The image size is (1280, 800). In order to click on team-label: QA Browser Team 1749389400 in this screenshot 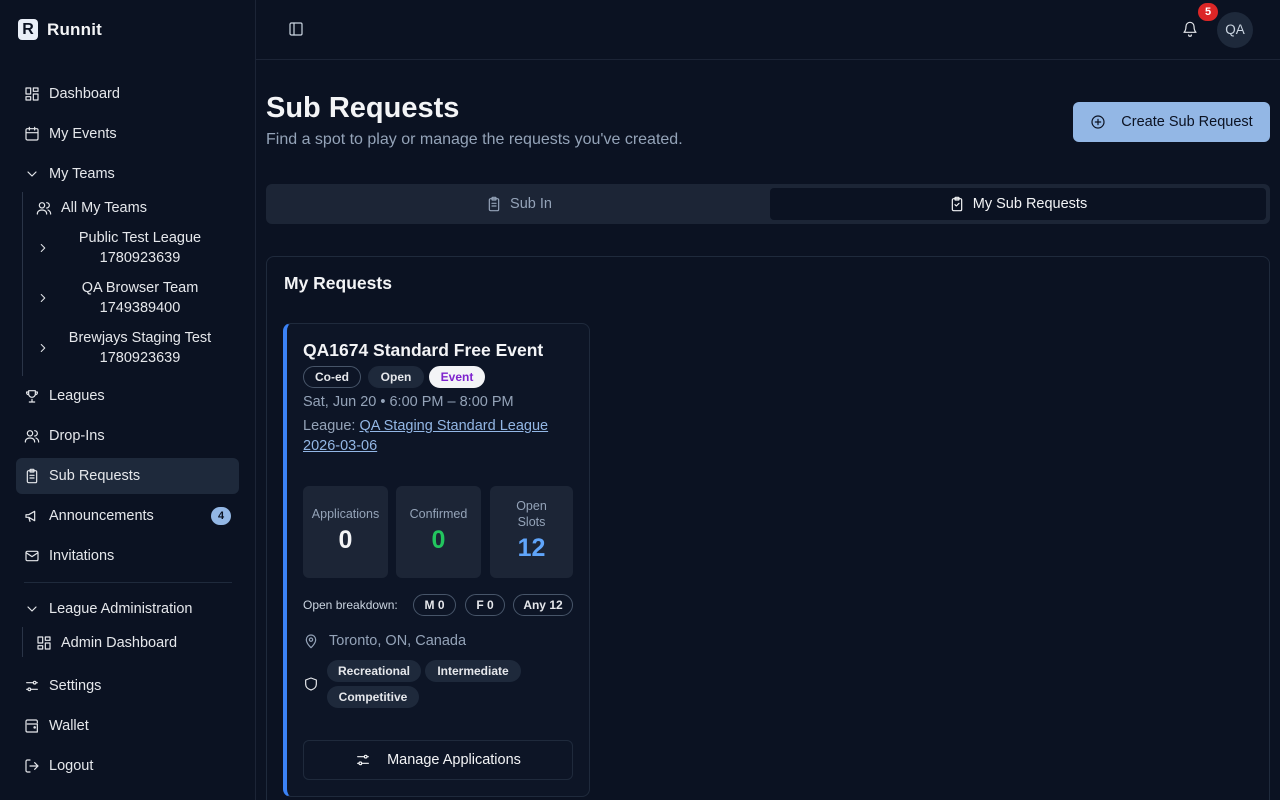, I will do `click(144, 298)`.